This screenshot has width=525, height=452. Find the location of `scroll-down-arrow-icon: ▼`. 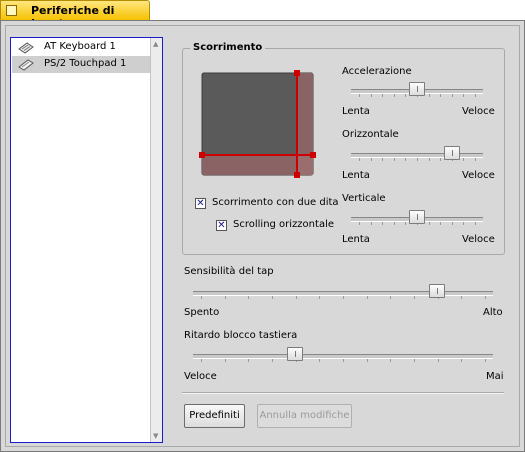

scroll-down-arrow-icon: ▼ is located at coordinates (155, 436).